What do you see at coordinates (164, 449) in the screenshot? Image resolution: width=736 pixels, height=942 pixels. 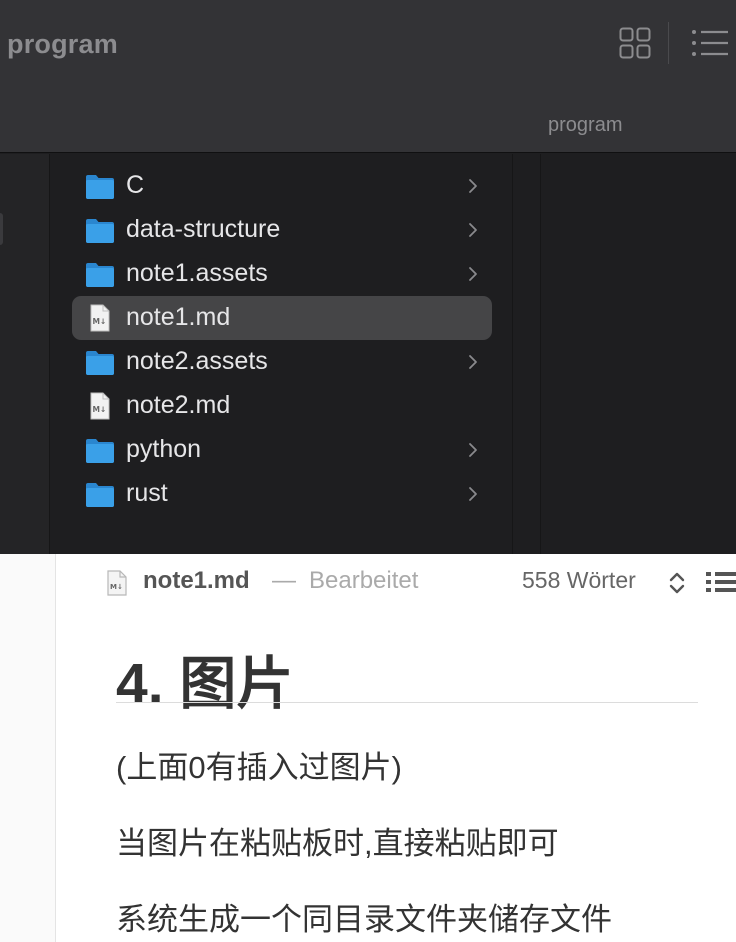 I see `file-name: python` at bounding box center [164, 449].